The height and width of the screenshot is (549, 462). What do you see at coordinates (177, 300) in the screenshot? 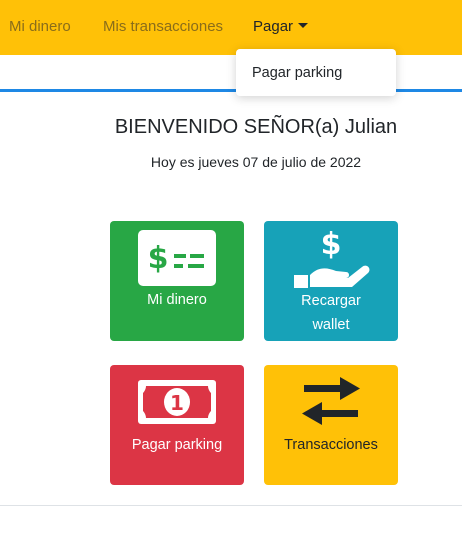
I see `tile-mi-dinero-label: Mi dinero` at bounding box center [177, 300].